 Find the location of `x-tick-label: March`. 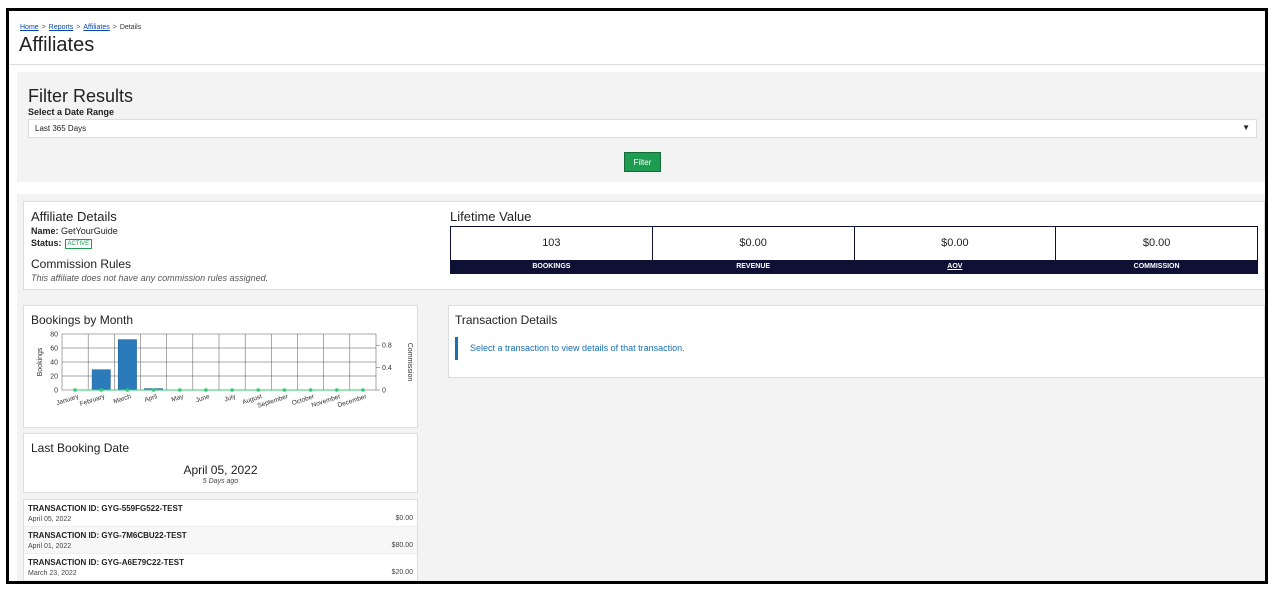

x-tick-label: March is located at coordinates (123, 399).